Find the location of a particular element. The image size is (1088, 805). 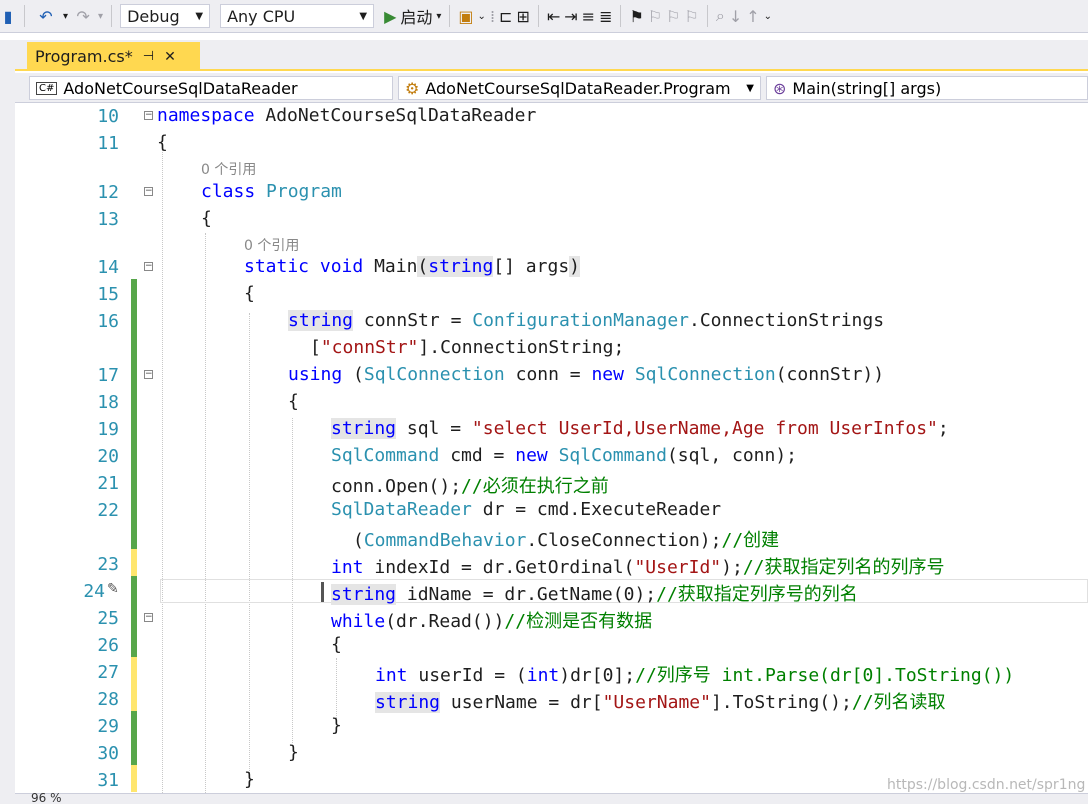

configuration-dropdown: Debug ▼ is located at coordinates (165, 16).